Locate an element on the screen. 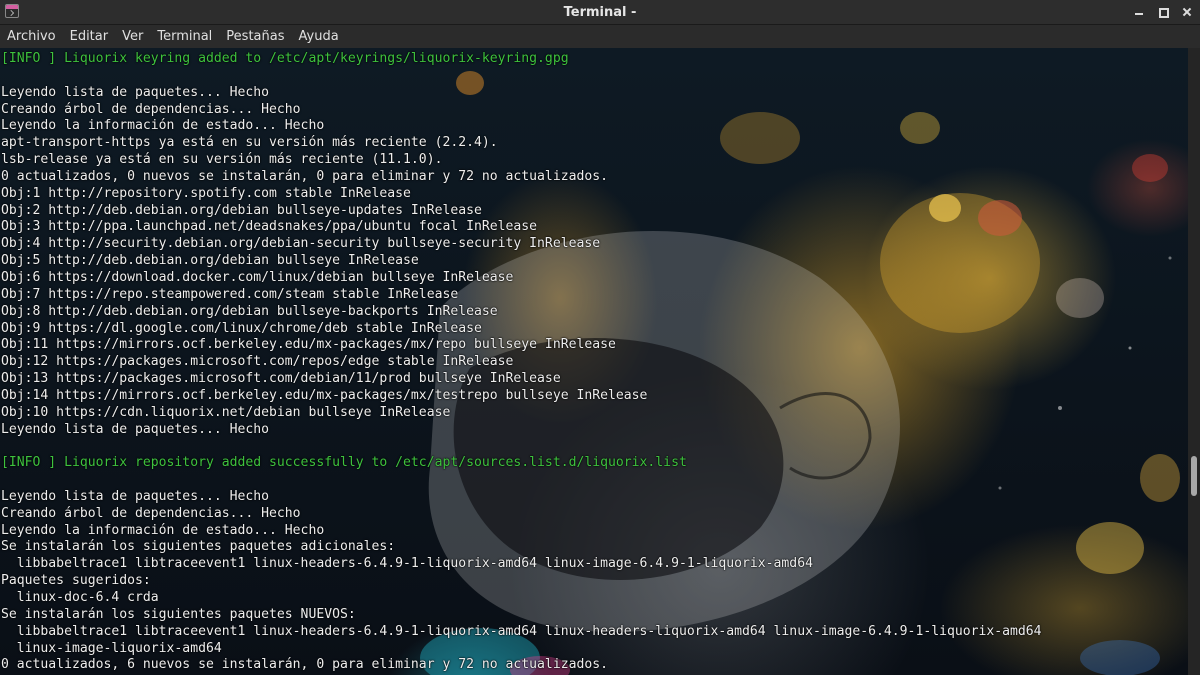 The width and height of the screenshot is (1200, 675). maximize-icon is located at coordinates (1163, 12).